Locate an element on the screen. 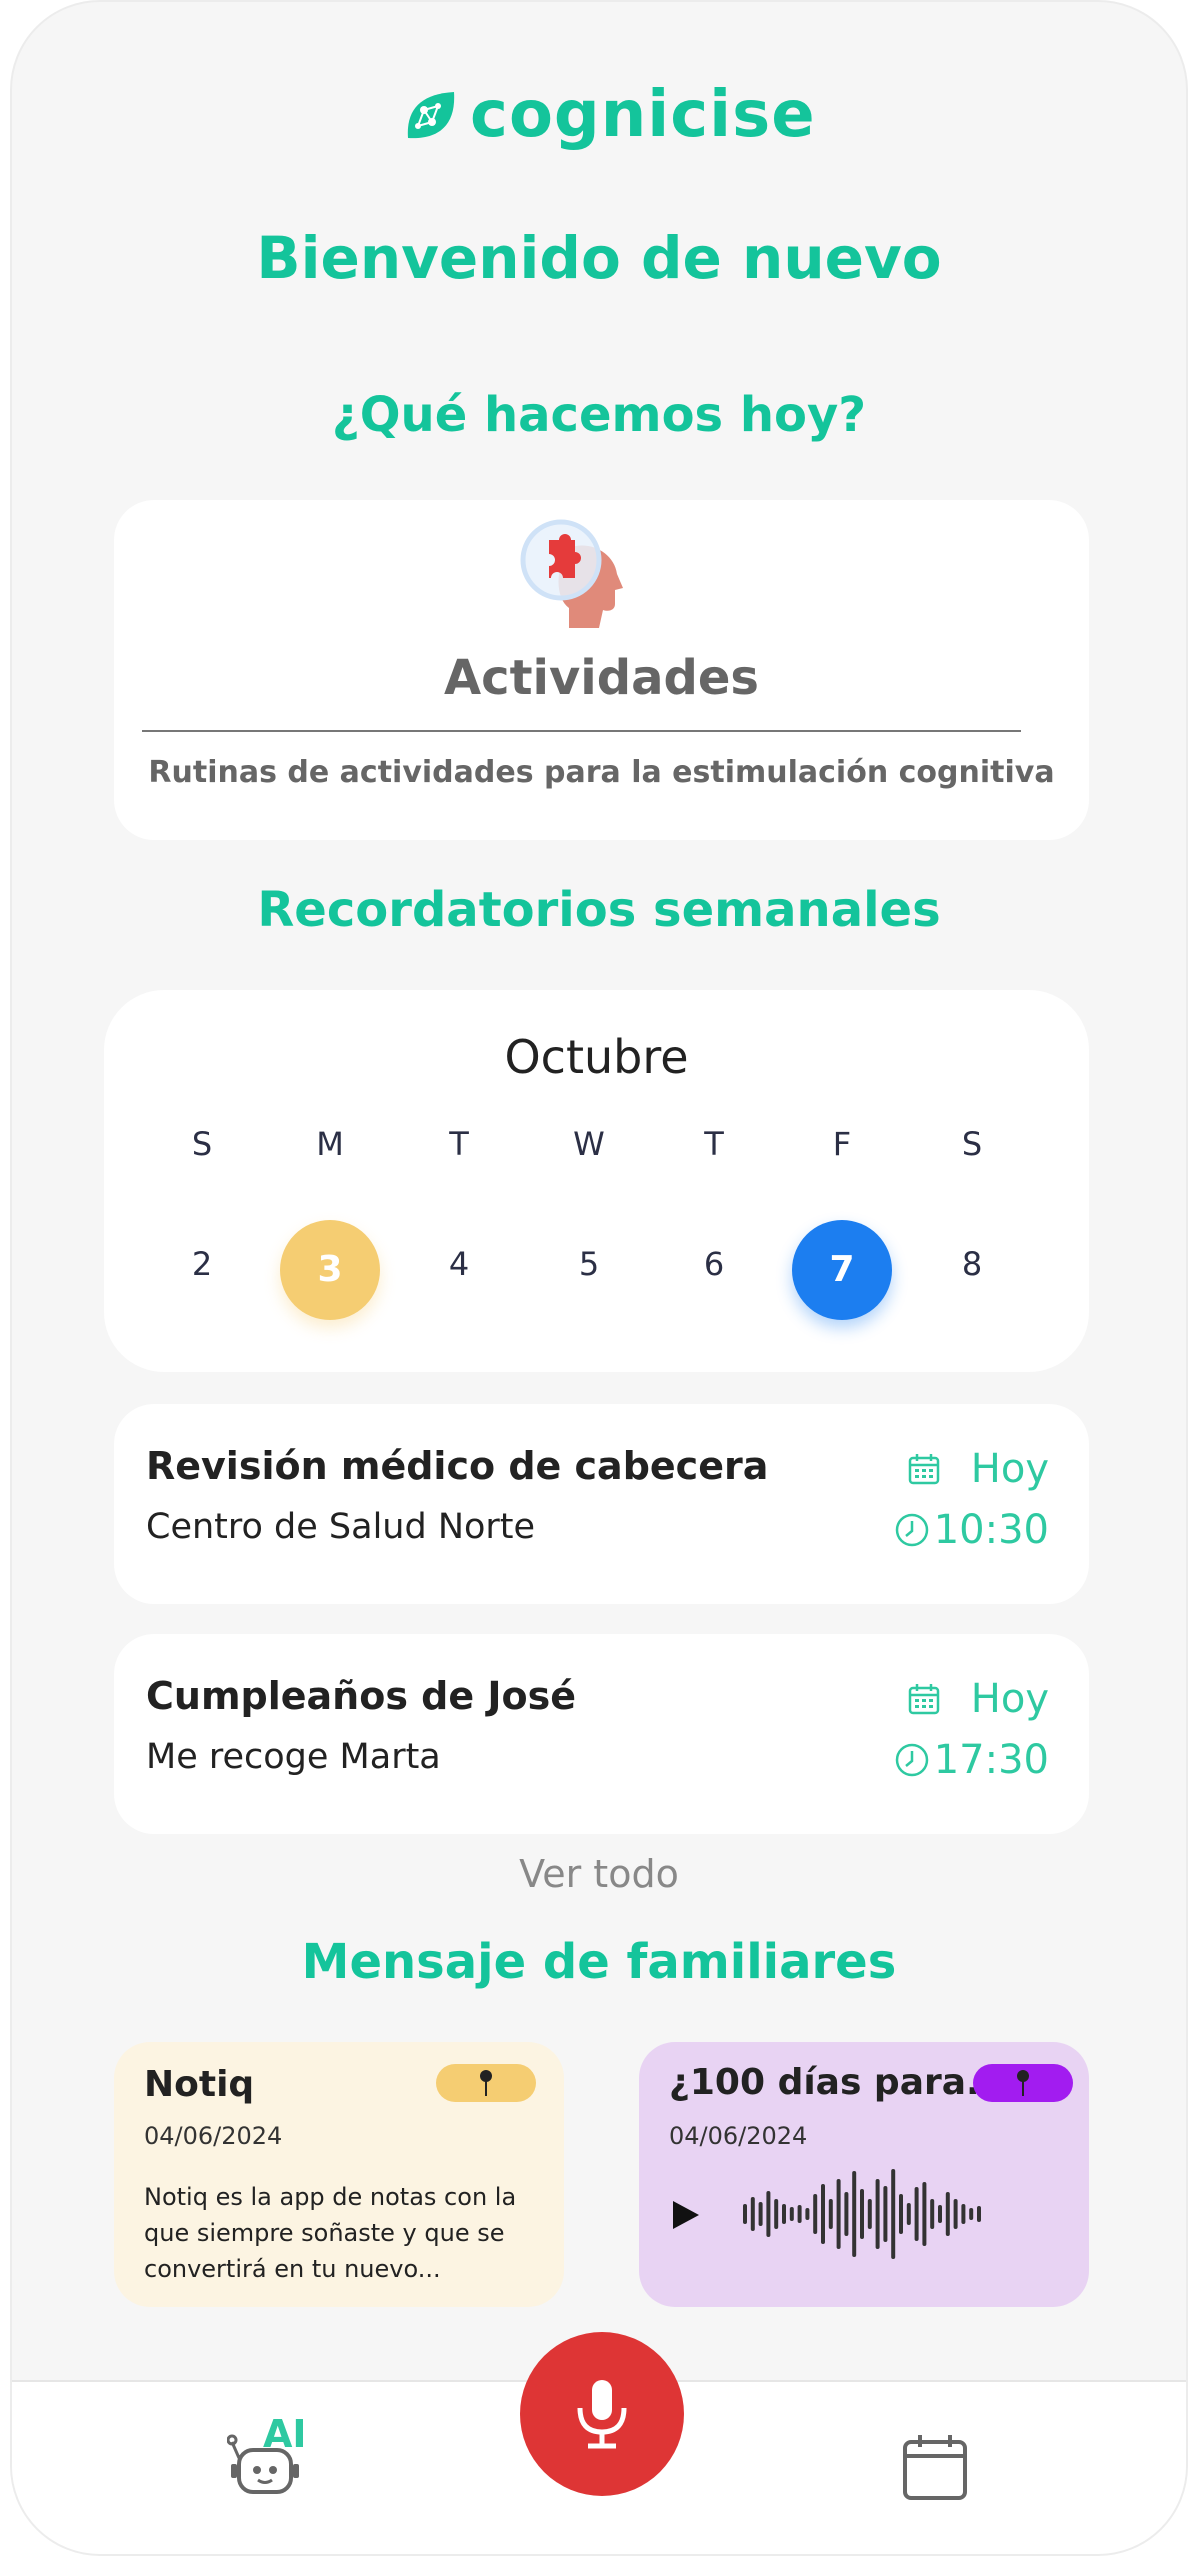  date-cell: 8 is located at coordinates (972, 1264).